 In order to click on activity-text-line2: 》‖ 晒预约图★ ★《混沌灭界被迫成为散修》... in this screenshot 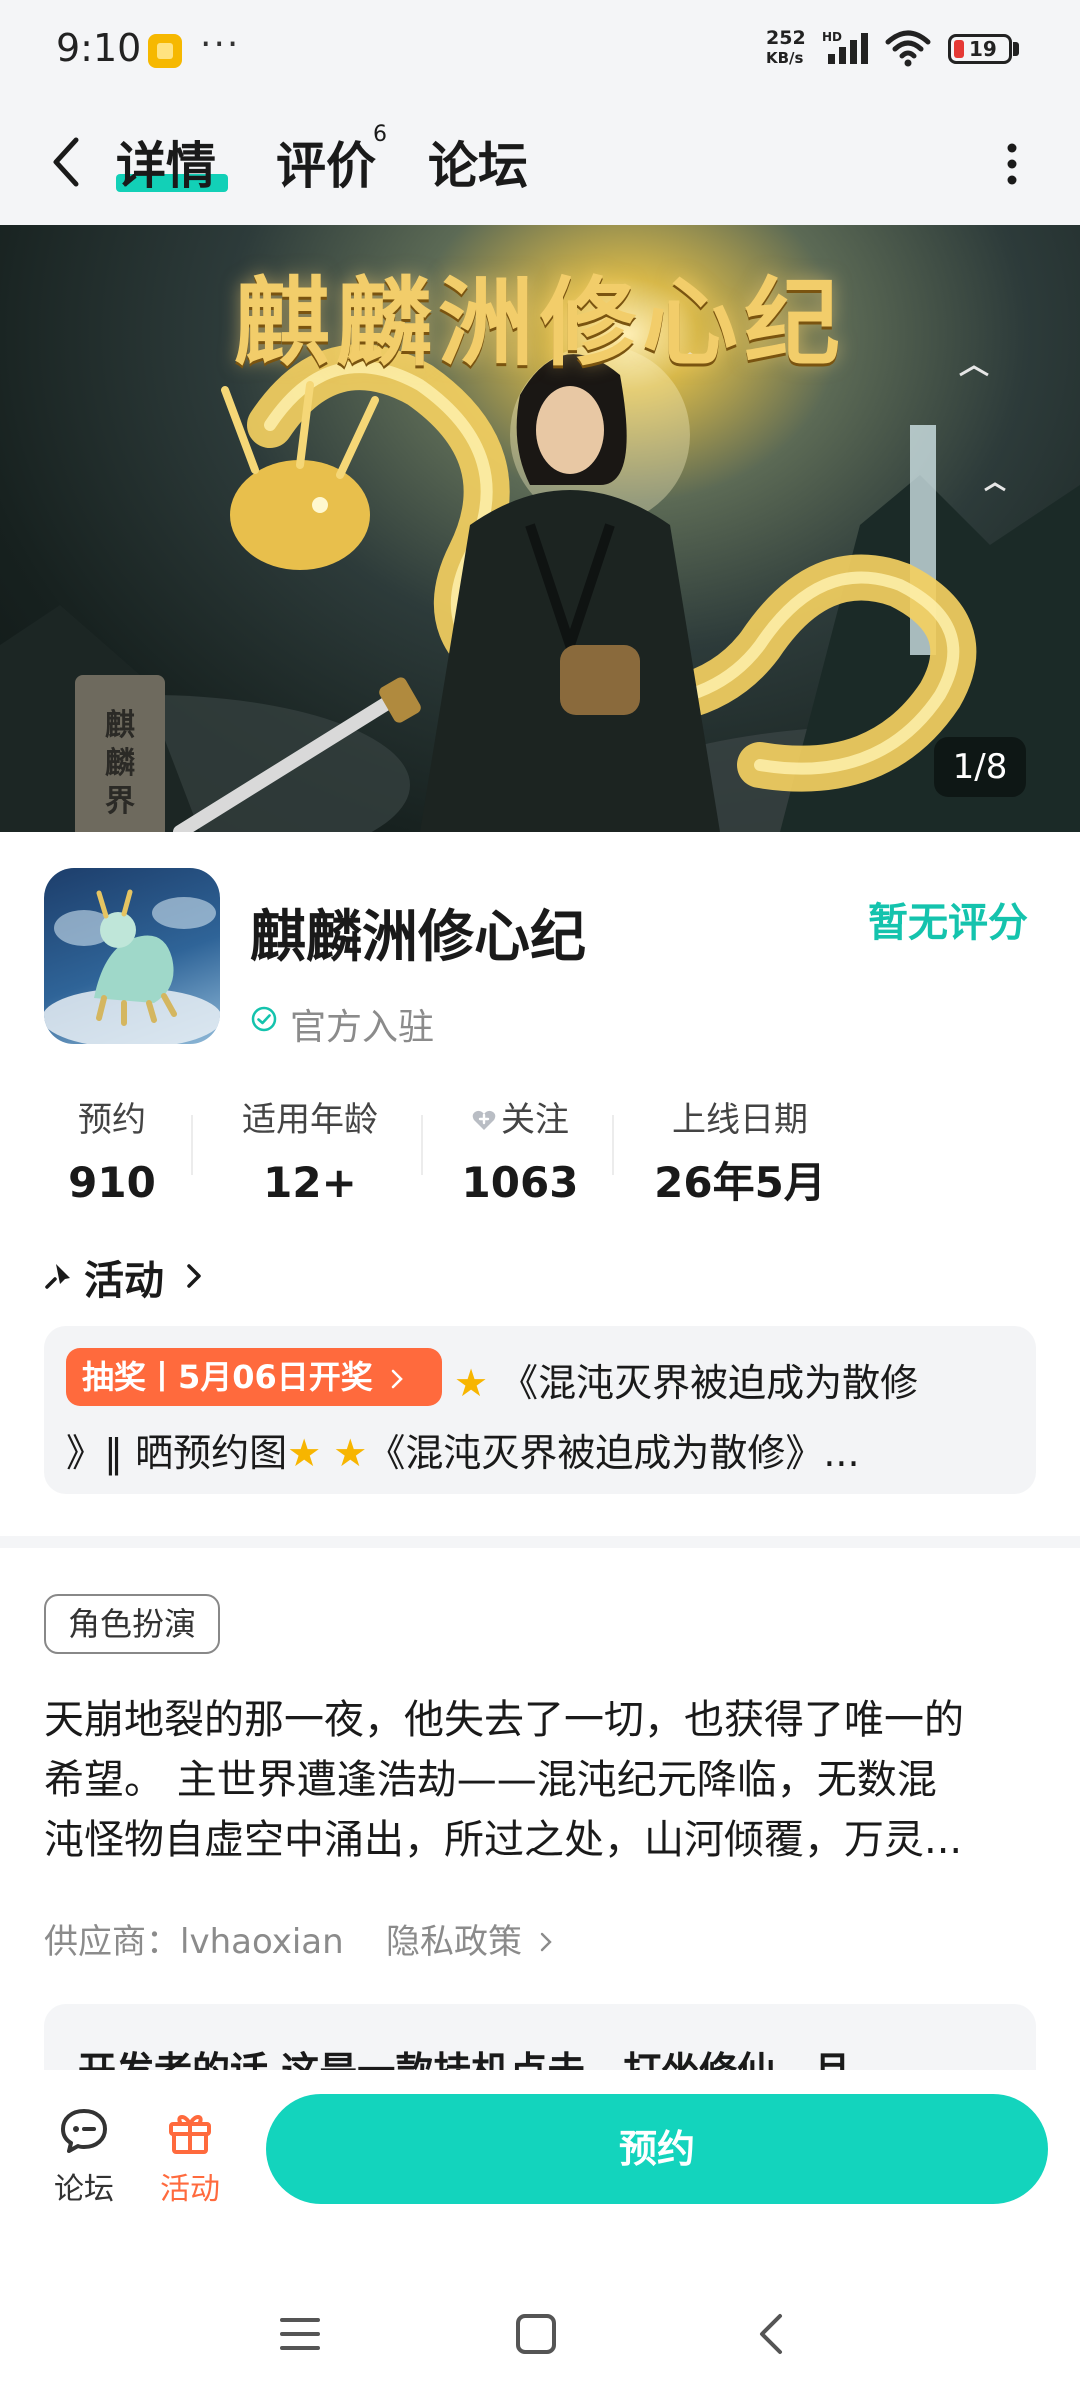, I will do `click(546, 1449)`.